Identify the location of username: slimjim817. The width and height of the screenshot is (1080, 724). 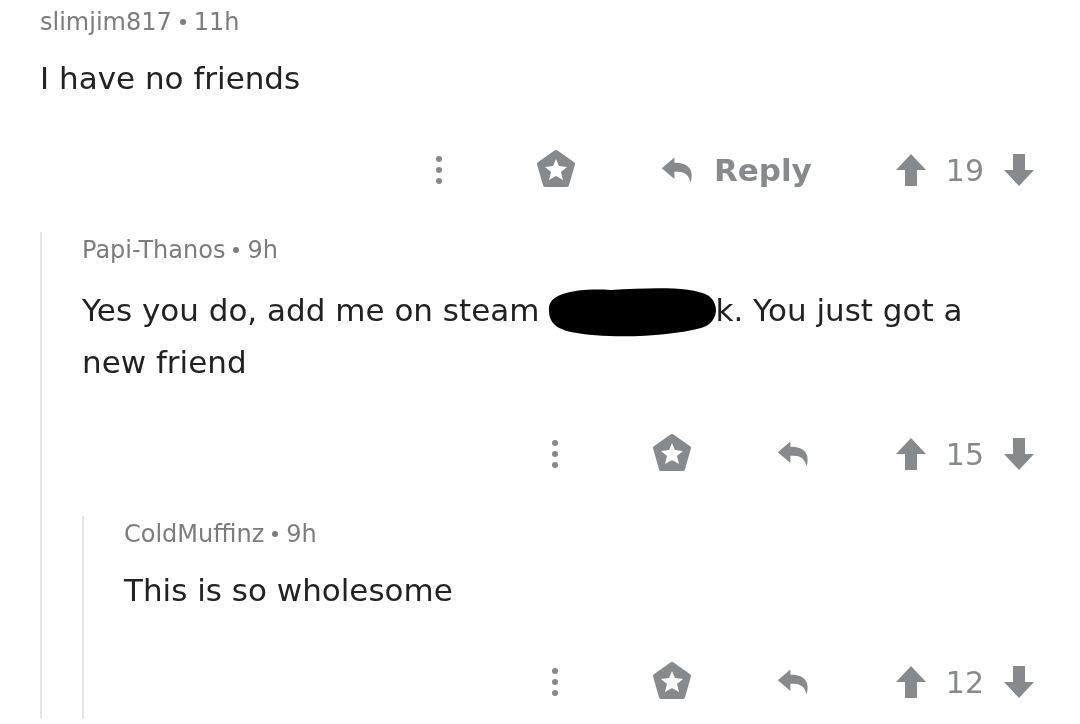
(106, 22).